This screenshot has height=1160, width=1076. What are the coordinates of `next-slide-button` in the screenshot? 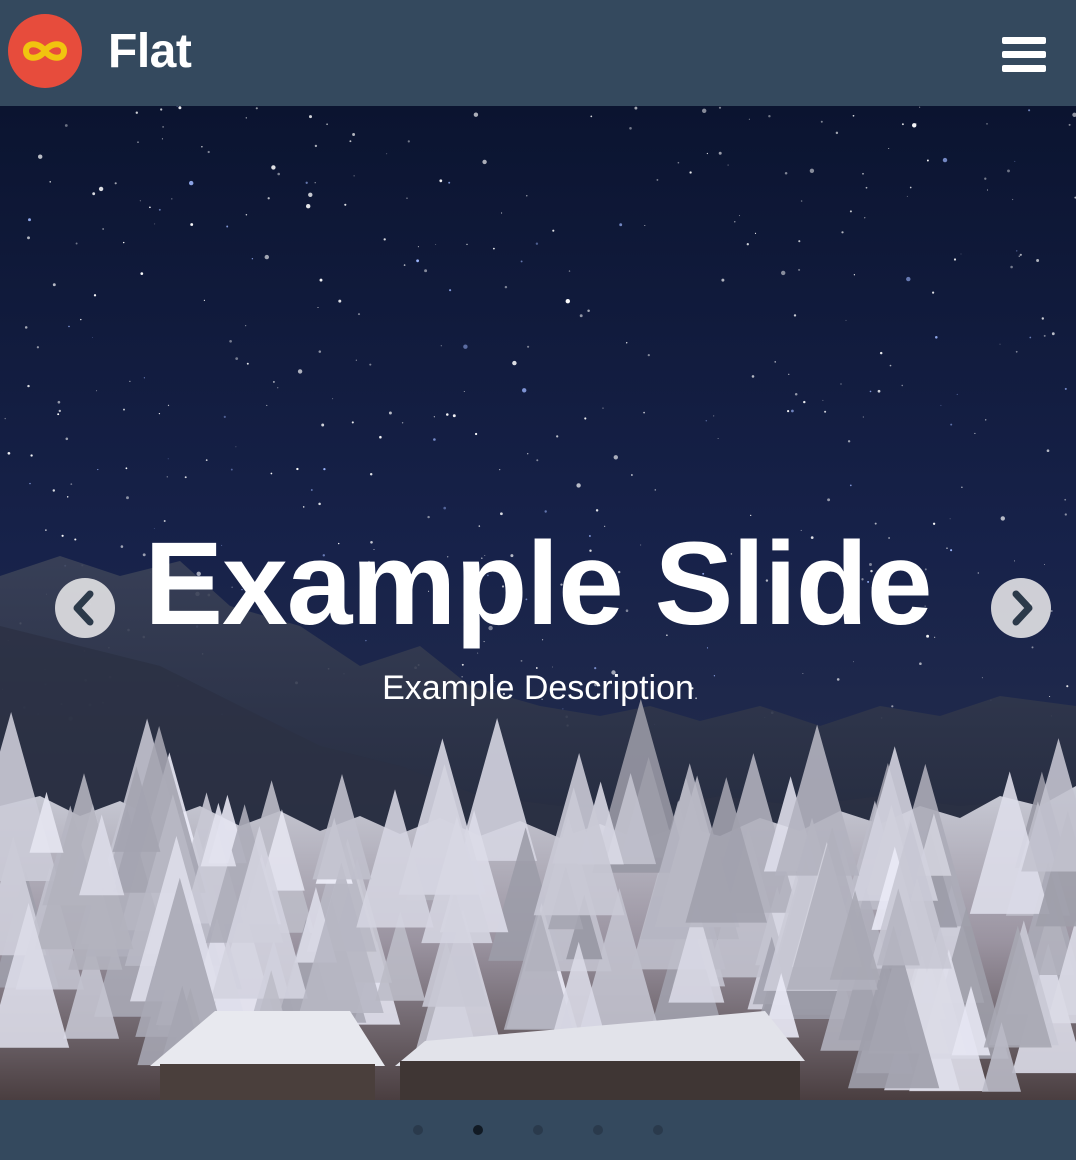 It's located at (1021, 608).